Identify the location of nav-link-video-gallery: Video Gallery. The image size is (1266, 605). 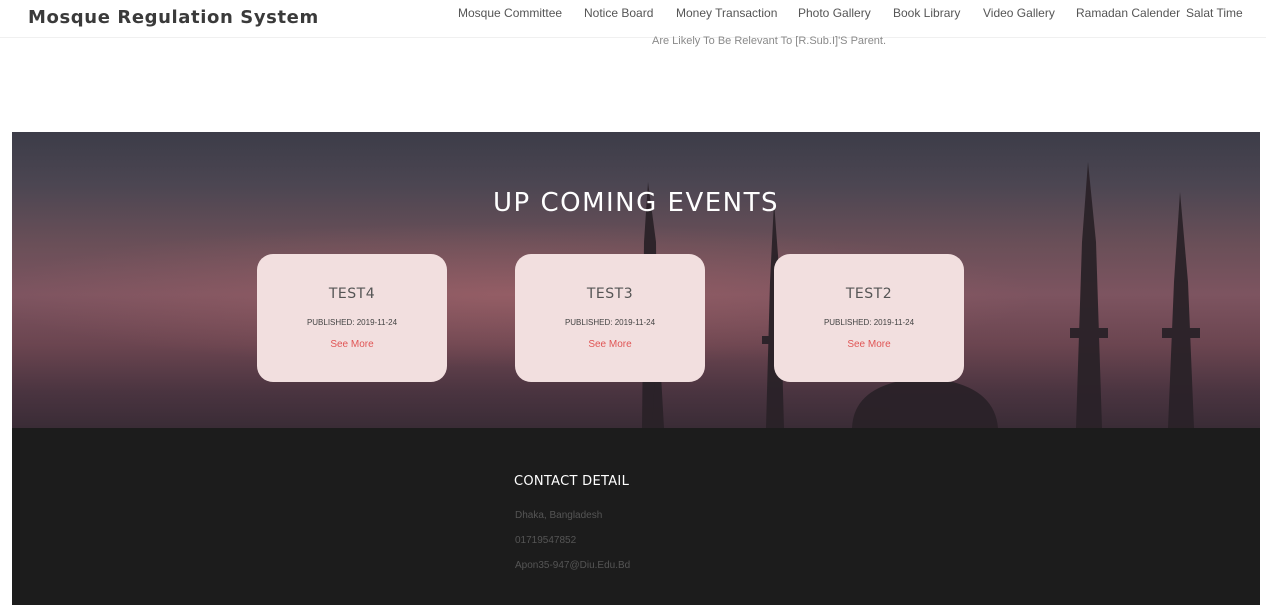
(1019, 13).